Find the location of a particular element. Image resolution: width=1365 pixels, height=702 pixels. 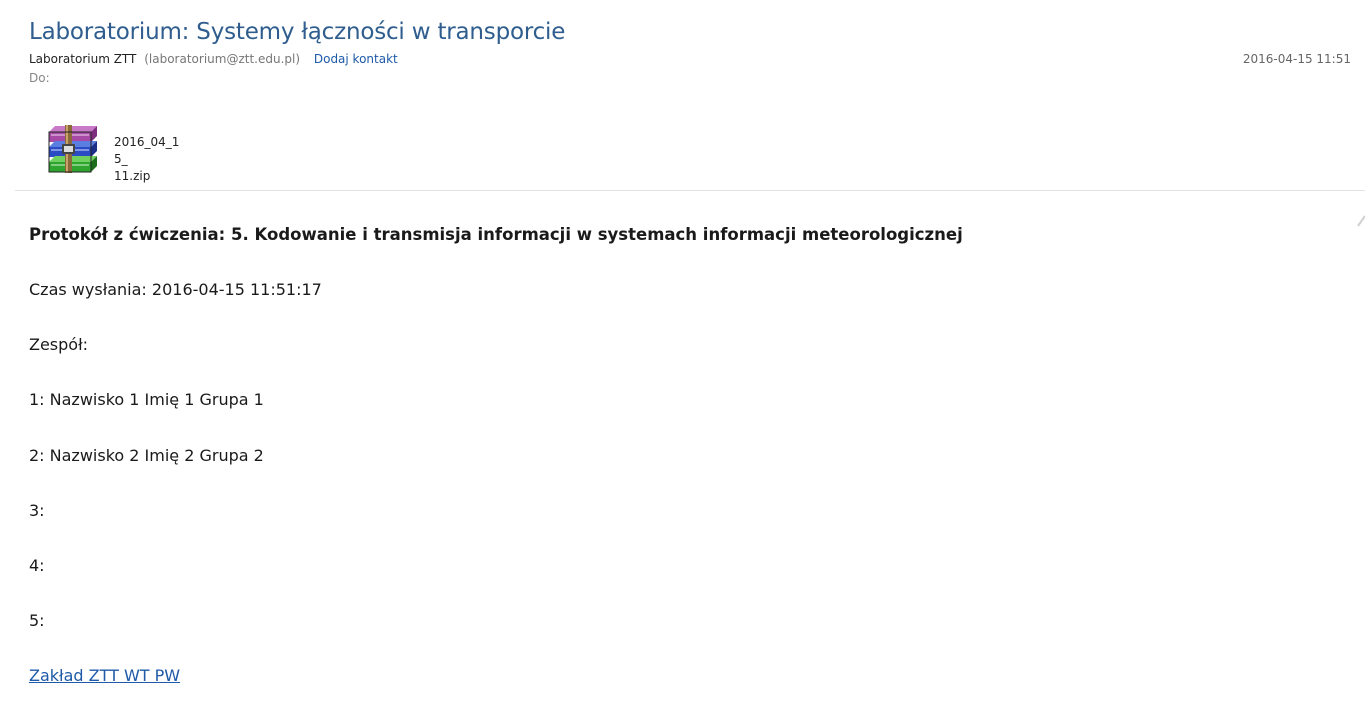

attachment-item: 2016_04_15_ 11.zip is located at coordinates (145, 151).